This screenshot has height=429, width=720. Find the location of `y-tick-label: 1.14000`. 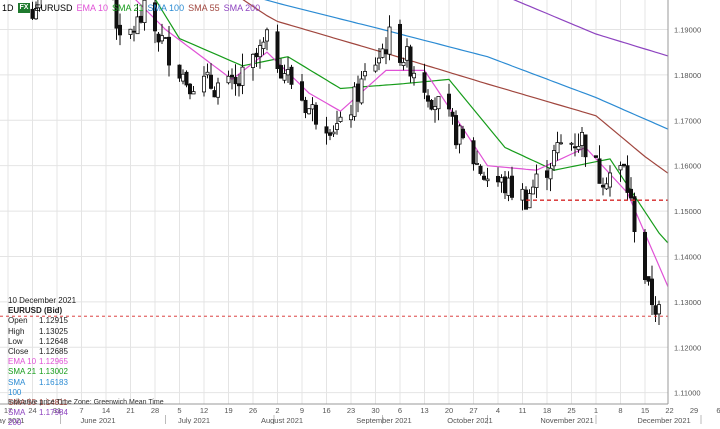

y-tick-label: 1.14000 is located at coordinates (687, 256).